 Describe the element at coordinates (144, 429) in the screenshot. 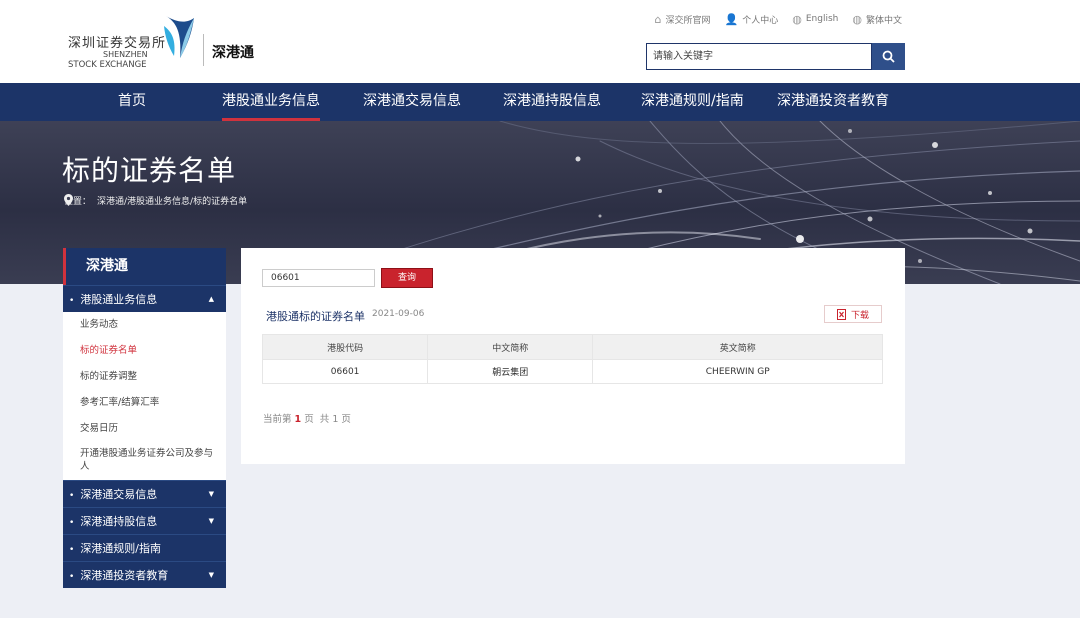

I see `sidebar-item-trading-calendar: 交易日历` at that location.